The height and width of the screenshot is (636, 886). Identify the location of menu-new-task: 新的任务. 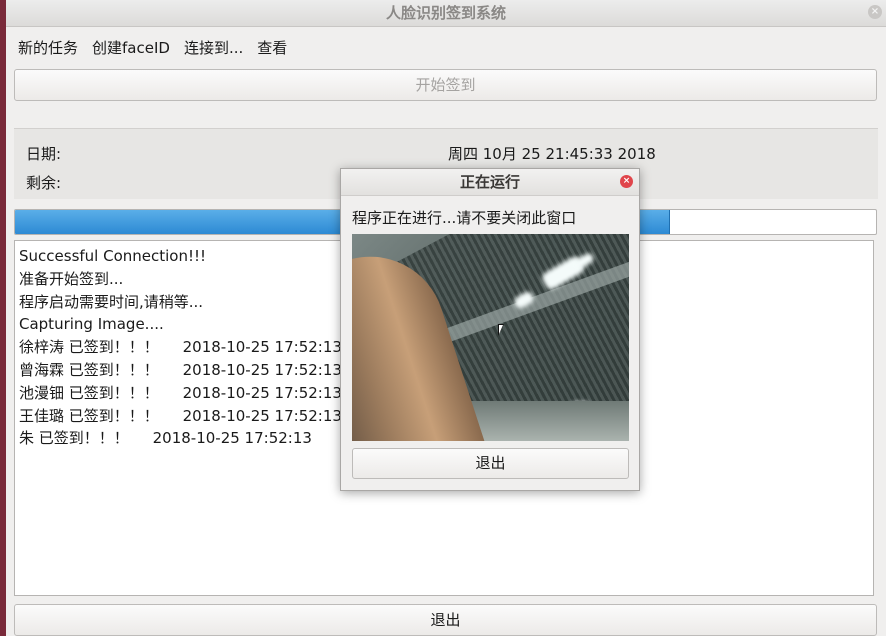
(48, 47).